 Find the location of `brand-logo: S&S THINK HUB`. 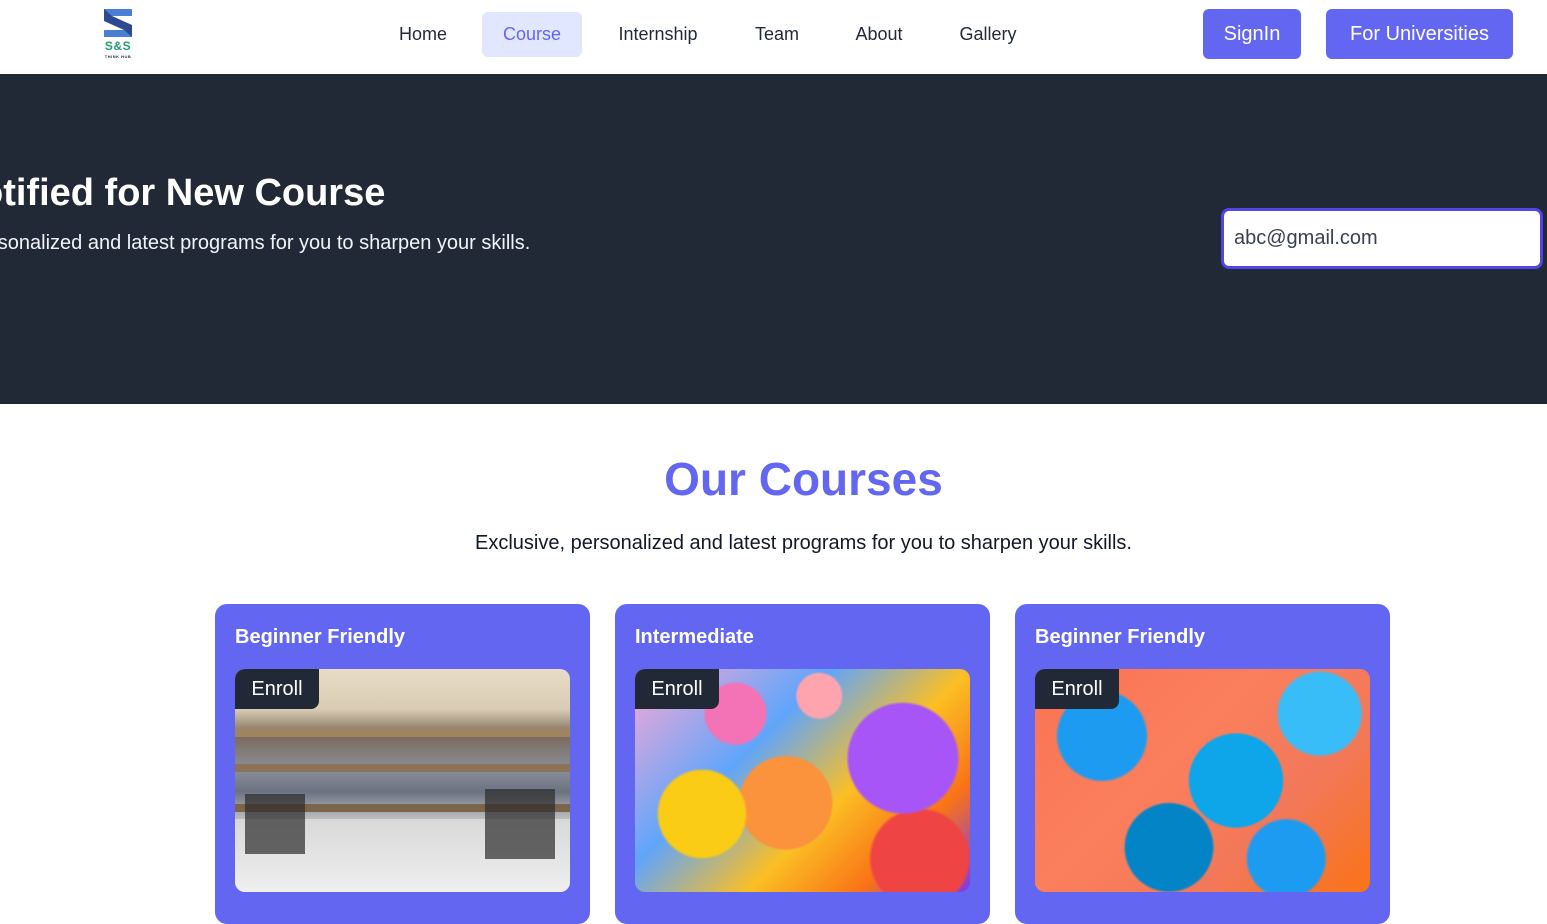

brand-logo: S&S THINK HUB is located at coordinates (118, 34).